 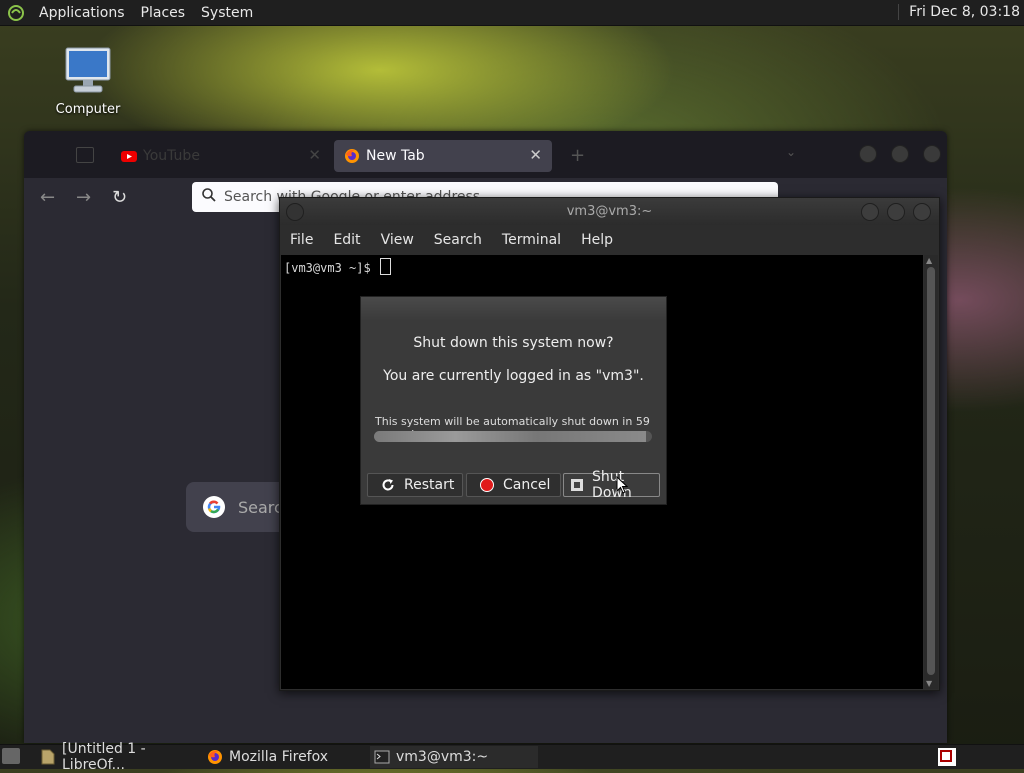 I want to click on menu-search: Search, so click(x=458, y=240).